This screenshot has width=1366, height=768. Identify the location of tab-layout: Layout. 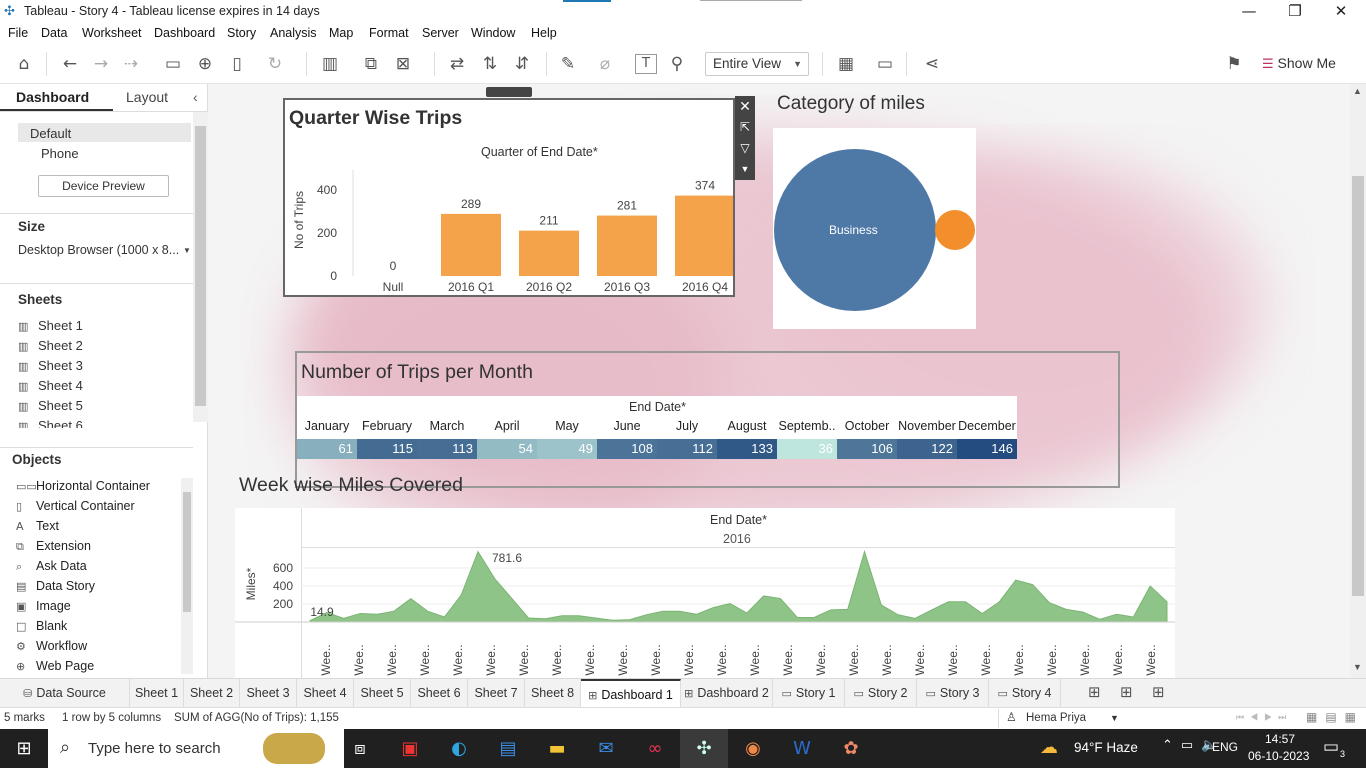
(147, 97).